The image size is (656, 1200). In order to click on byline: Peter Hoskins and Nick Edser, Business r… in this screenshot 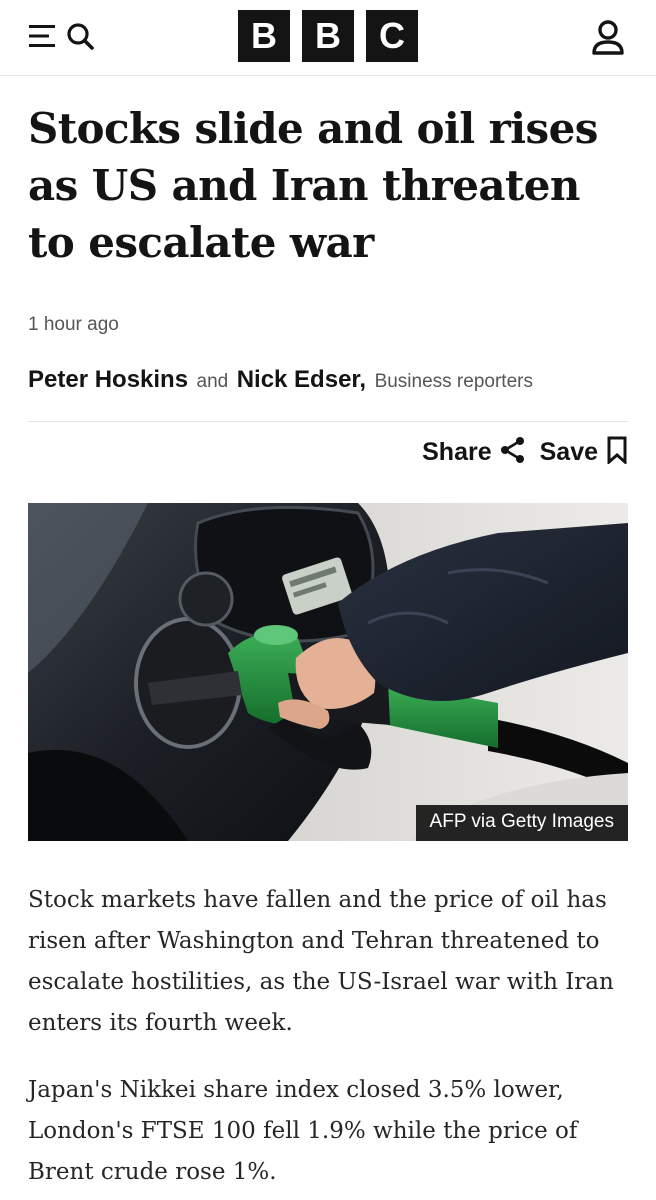, I will do `click(328, 380)`.